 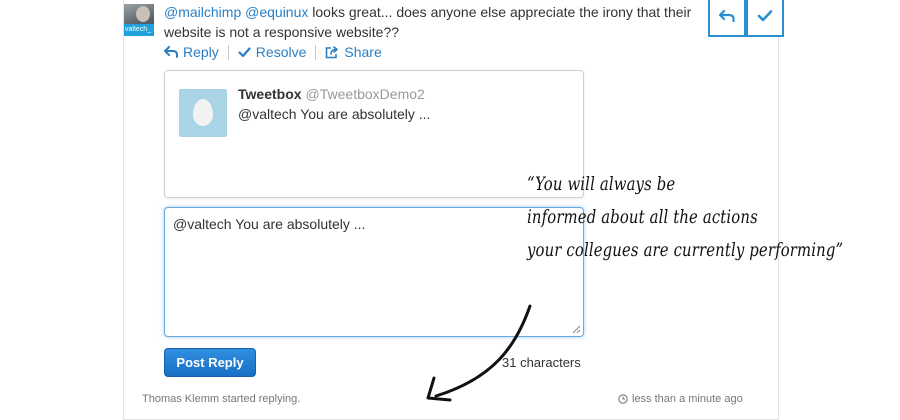 I want to click on quote-header: Tweetbox @TweetboxDemo2, so click(x=331, y=94).